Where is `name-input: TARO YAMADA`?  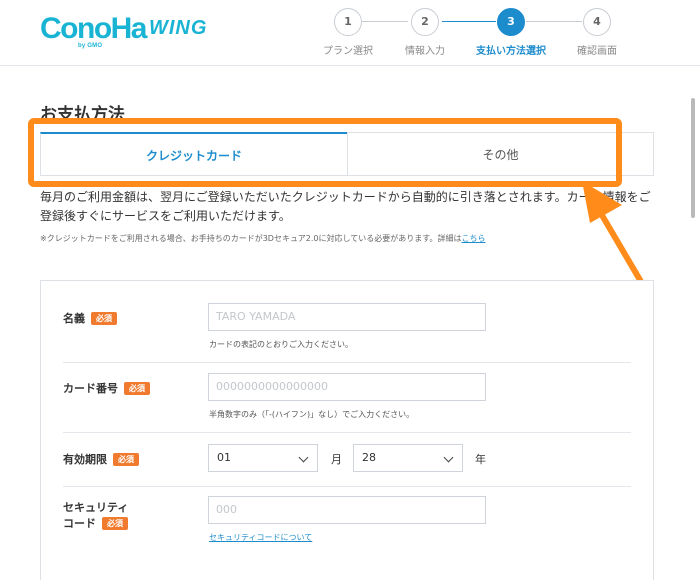
name-input: TARO YAMADA is located at coordinates (347, 317).